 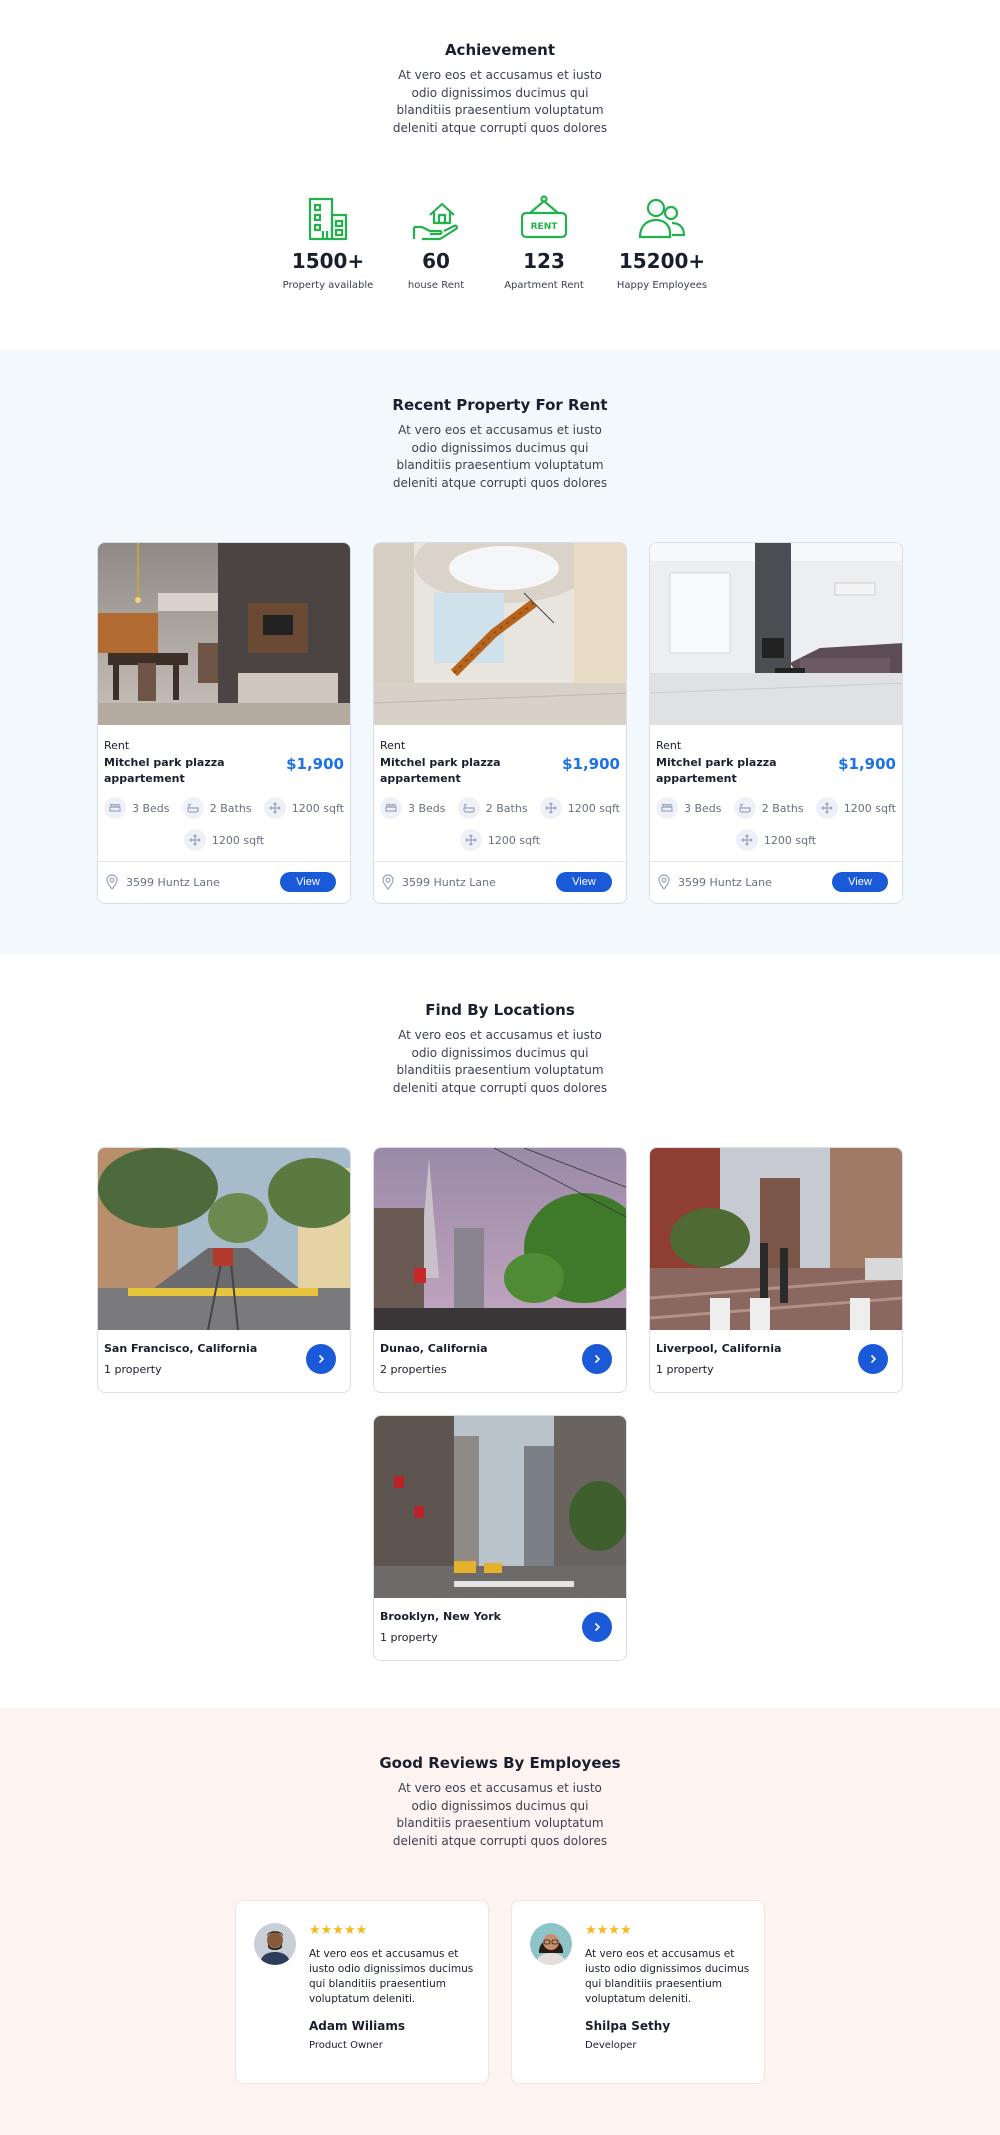 What do you see at coordinates (544, 285) in the screenshot?
I see `stat-label: Apartment Rent` at bounding box center [544, 285].